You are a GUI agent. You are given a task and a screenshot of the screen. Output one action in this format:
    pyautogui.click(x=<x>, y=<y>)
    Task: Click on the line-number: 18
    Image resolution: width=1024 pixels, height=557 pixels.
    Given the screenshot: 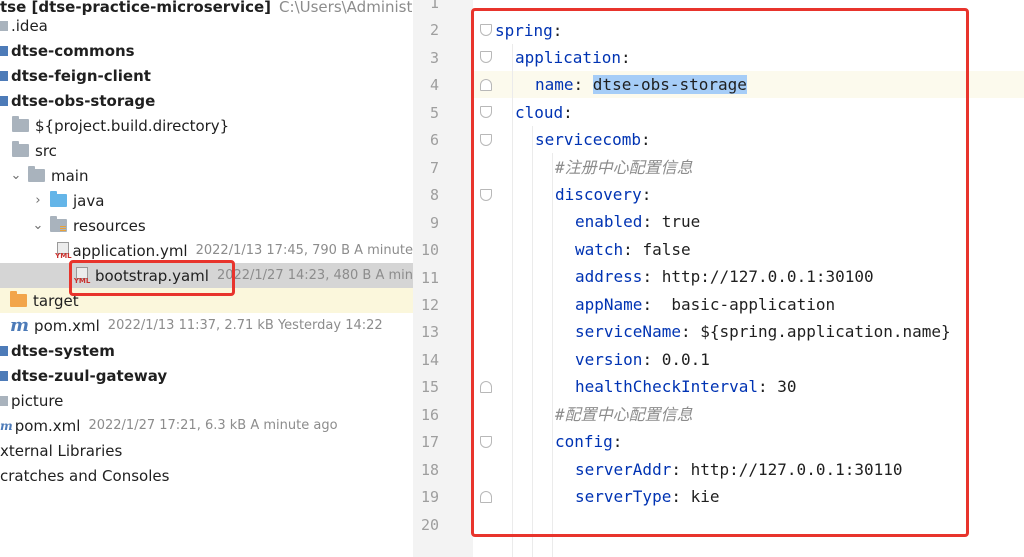 What is the action you would take?
    pyautogui.click(x=429, y=469)
    